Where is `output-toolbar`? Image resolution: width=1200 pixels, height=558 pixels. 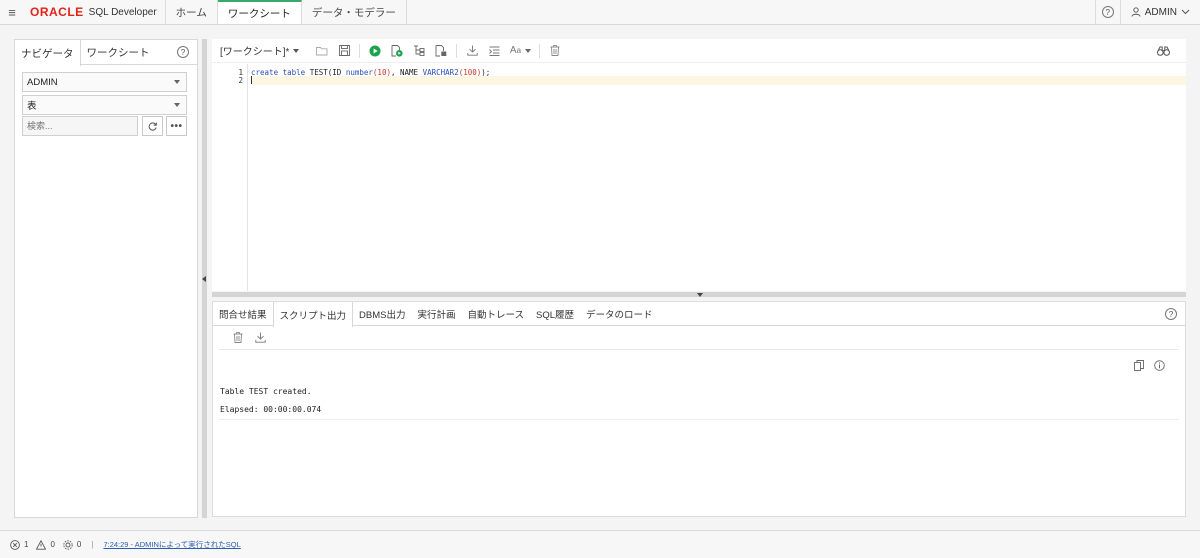
output-toolbar is located at coordinates (699, 338).